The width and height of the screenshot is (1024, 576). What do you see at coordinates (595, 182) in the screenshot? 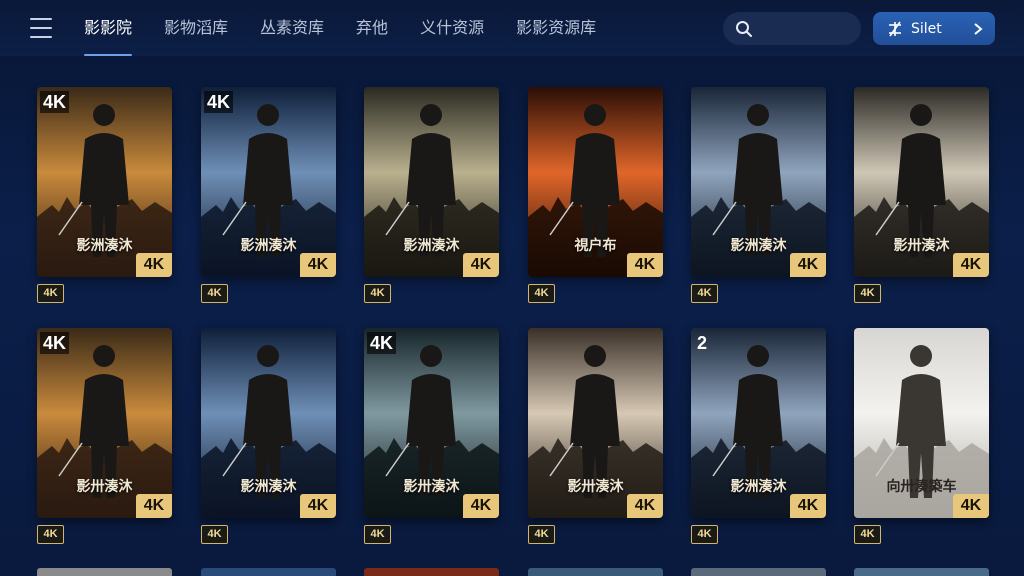
I see `poster-image: 視户布 4K` at bounding box center [595, 182].